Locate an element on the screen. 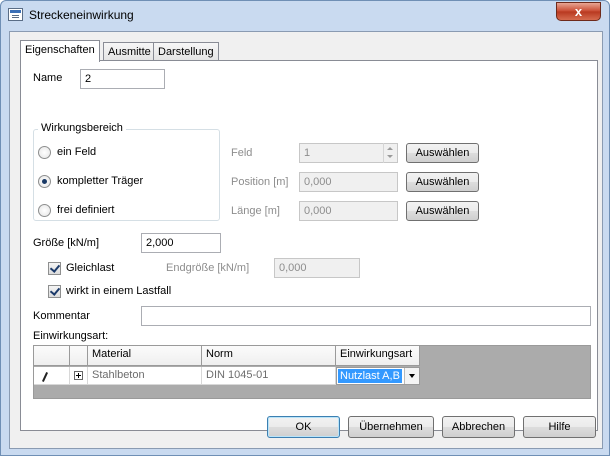 This screenshot has width=610, height=456. radio-ein-feld-label: ein Feld is located at coordinates (77, 152).